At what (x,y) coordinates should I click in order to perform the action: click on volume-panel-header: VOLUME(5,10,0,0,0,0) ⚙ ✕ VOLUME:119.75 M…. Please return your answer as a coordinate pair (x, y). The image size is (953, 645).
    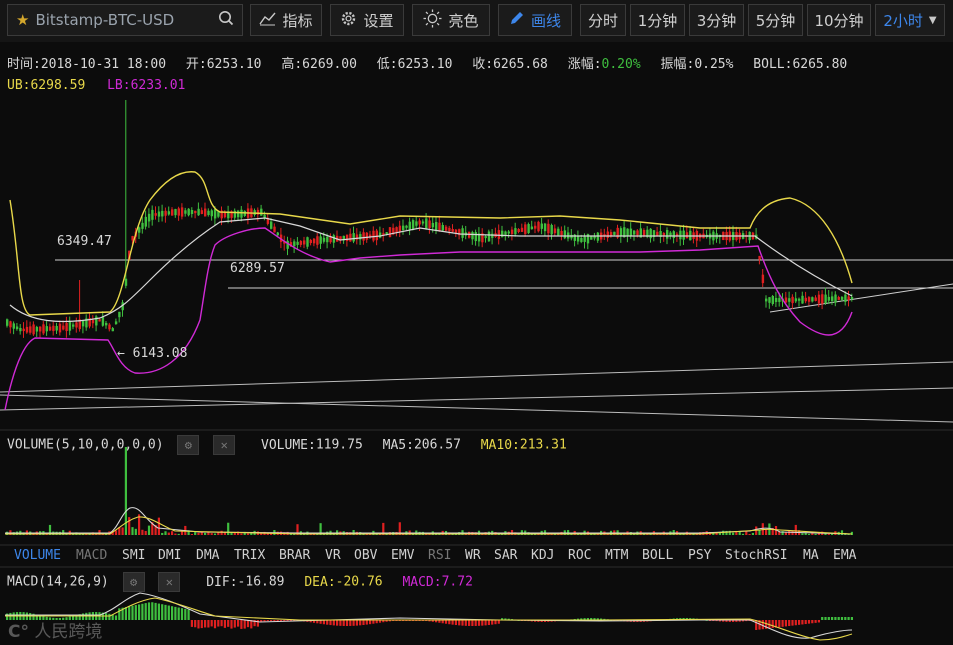
    Looking at the image, I should click on (287, 445).